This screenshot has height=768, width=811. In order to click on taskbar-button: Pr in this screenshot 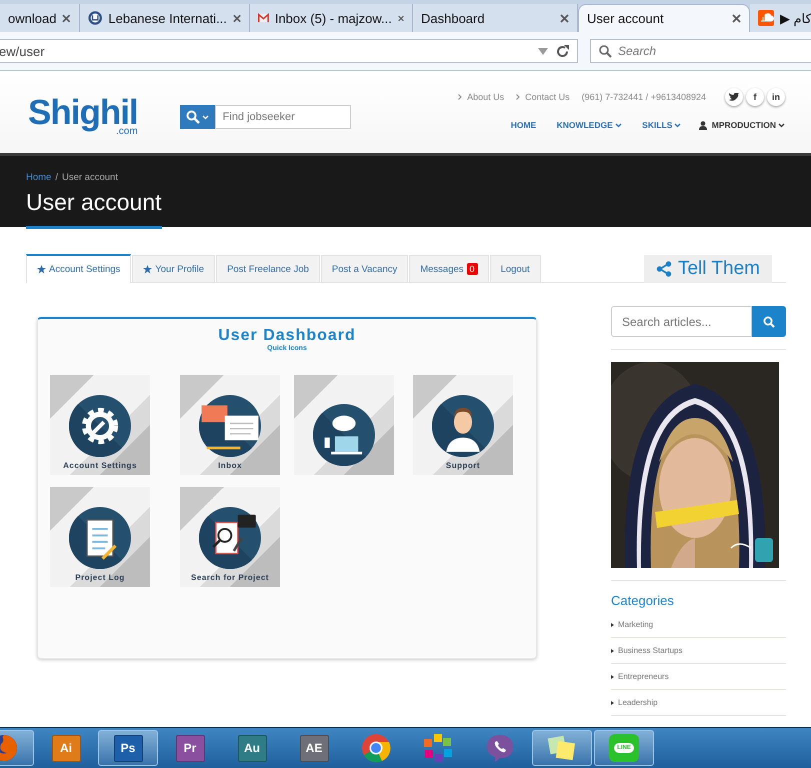, I will do `click(190, 748)`.